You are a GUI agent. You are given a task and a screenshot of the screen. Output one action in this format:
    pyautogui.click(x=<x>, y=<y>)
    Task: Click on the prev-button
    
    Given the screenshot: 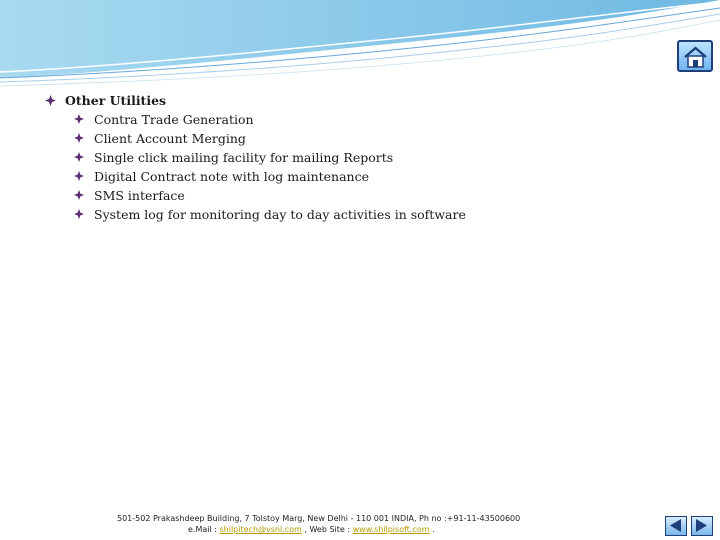 What is the action you would take?
    pyautogui.click(x=676, y=526)
    